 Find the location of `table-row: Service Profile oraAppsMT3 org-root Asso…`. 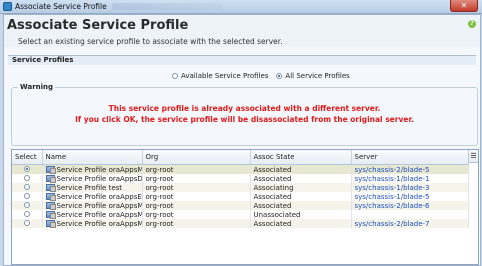

table-row: Service Profile oraAppsMT3 org-root Asso… is located at coordinates (240, 223).